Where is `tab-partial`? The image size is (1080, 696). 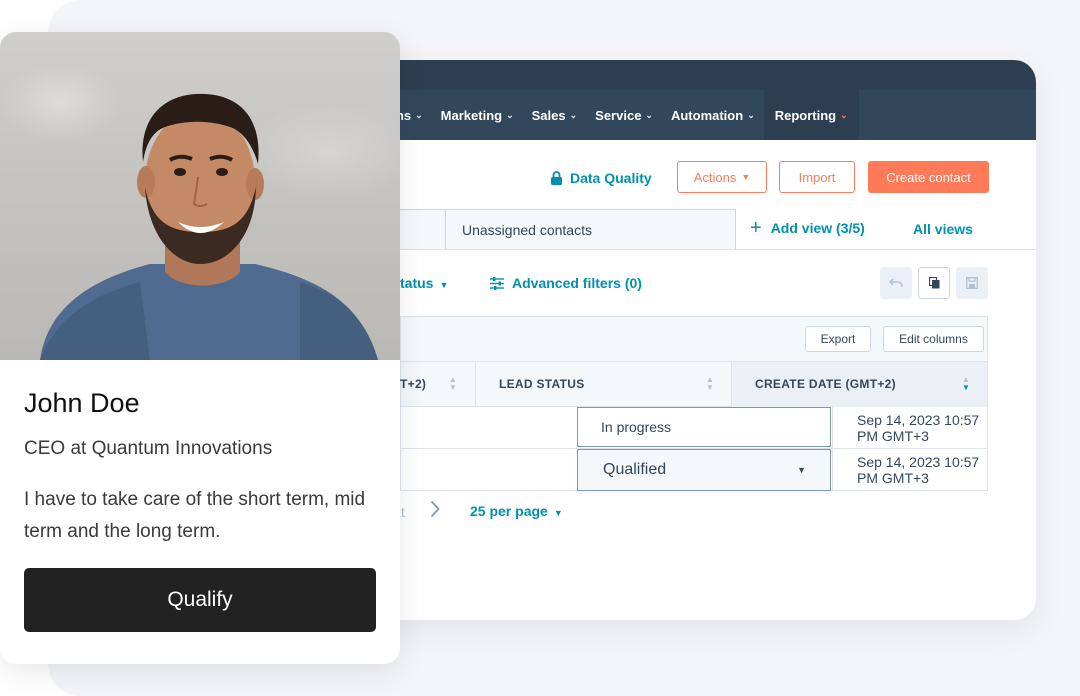 tab-partial is located at coordinates (423, 229).